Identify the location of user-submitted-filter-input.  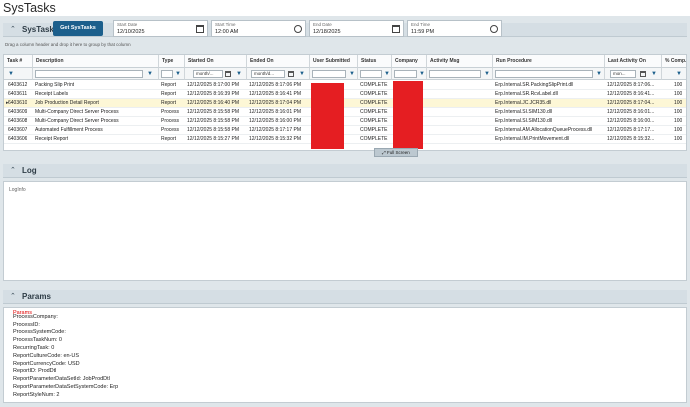
(329, 74).